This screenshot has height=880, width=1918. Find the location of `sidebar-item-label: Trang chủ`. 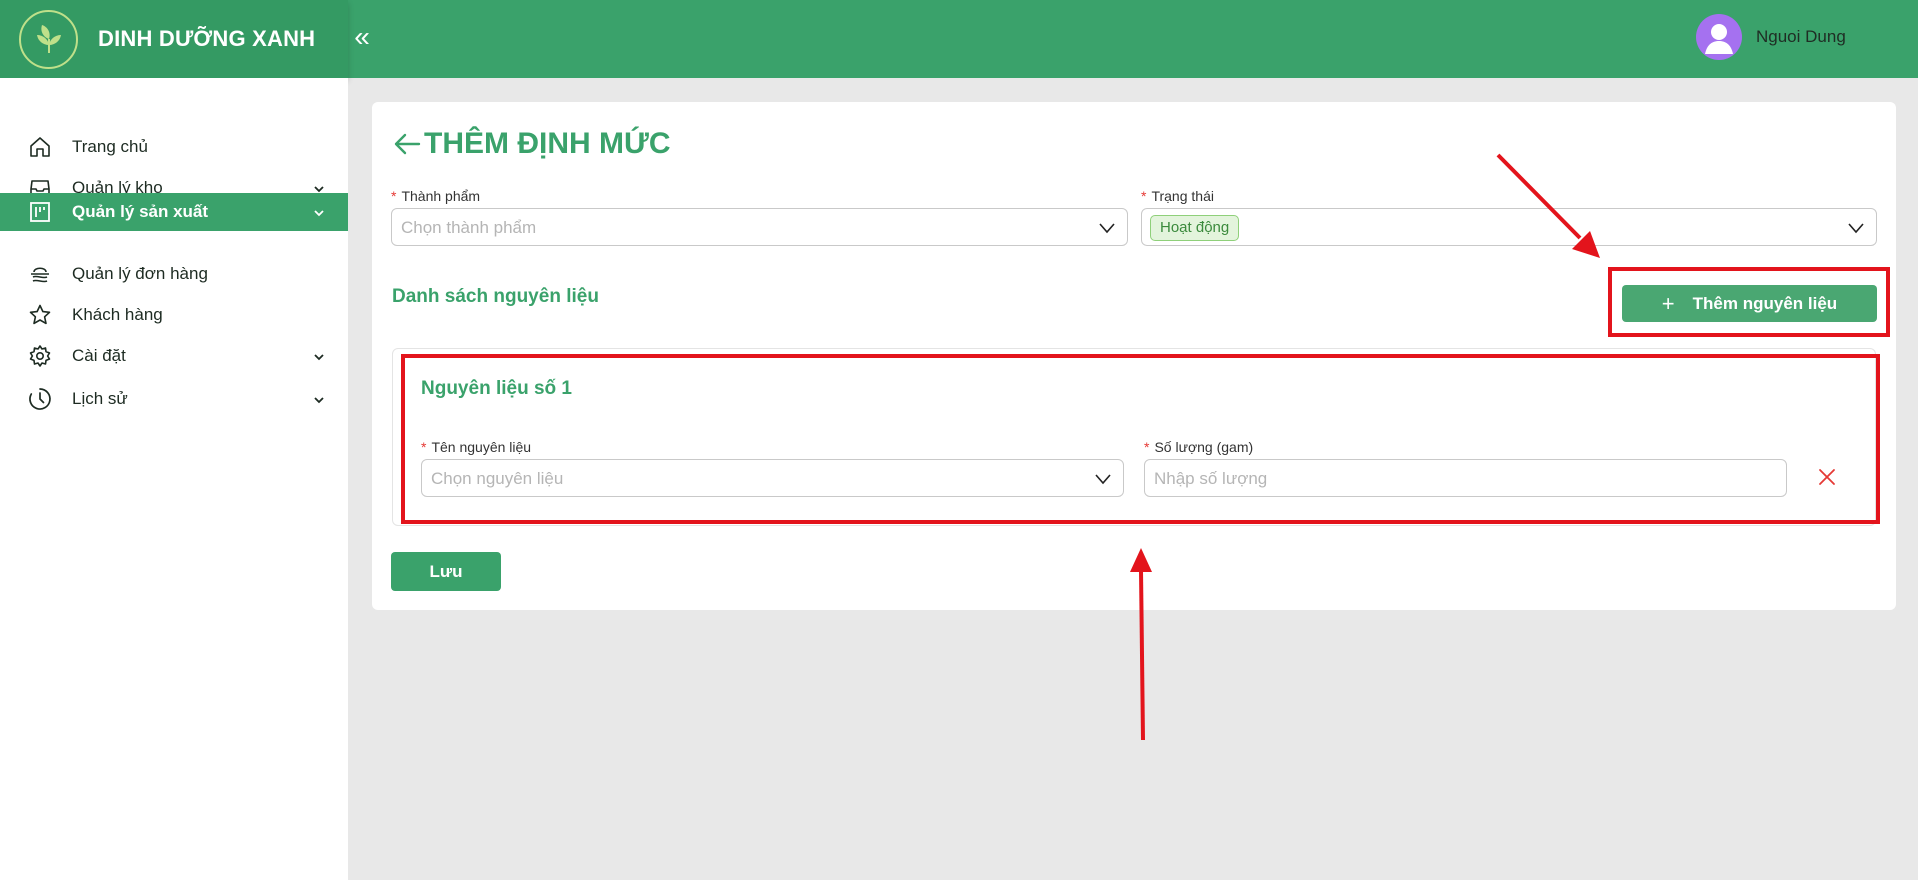

sidebar-item-label: Trang chủ is located at coordinates (110, 146).